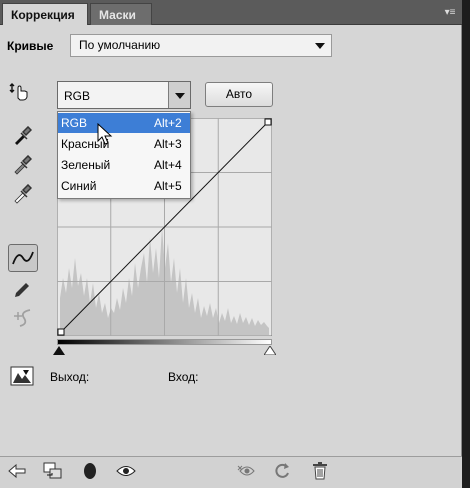 This screenshot has height=488, width=470. I want to click on panel-menu-icon: ▾≡, so click(450, 13).